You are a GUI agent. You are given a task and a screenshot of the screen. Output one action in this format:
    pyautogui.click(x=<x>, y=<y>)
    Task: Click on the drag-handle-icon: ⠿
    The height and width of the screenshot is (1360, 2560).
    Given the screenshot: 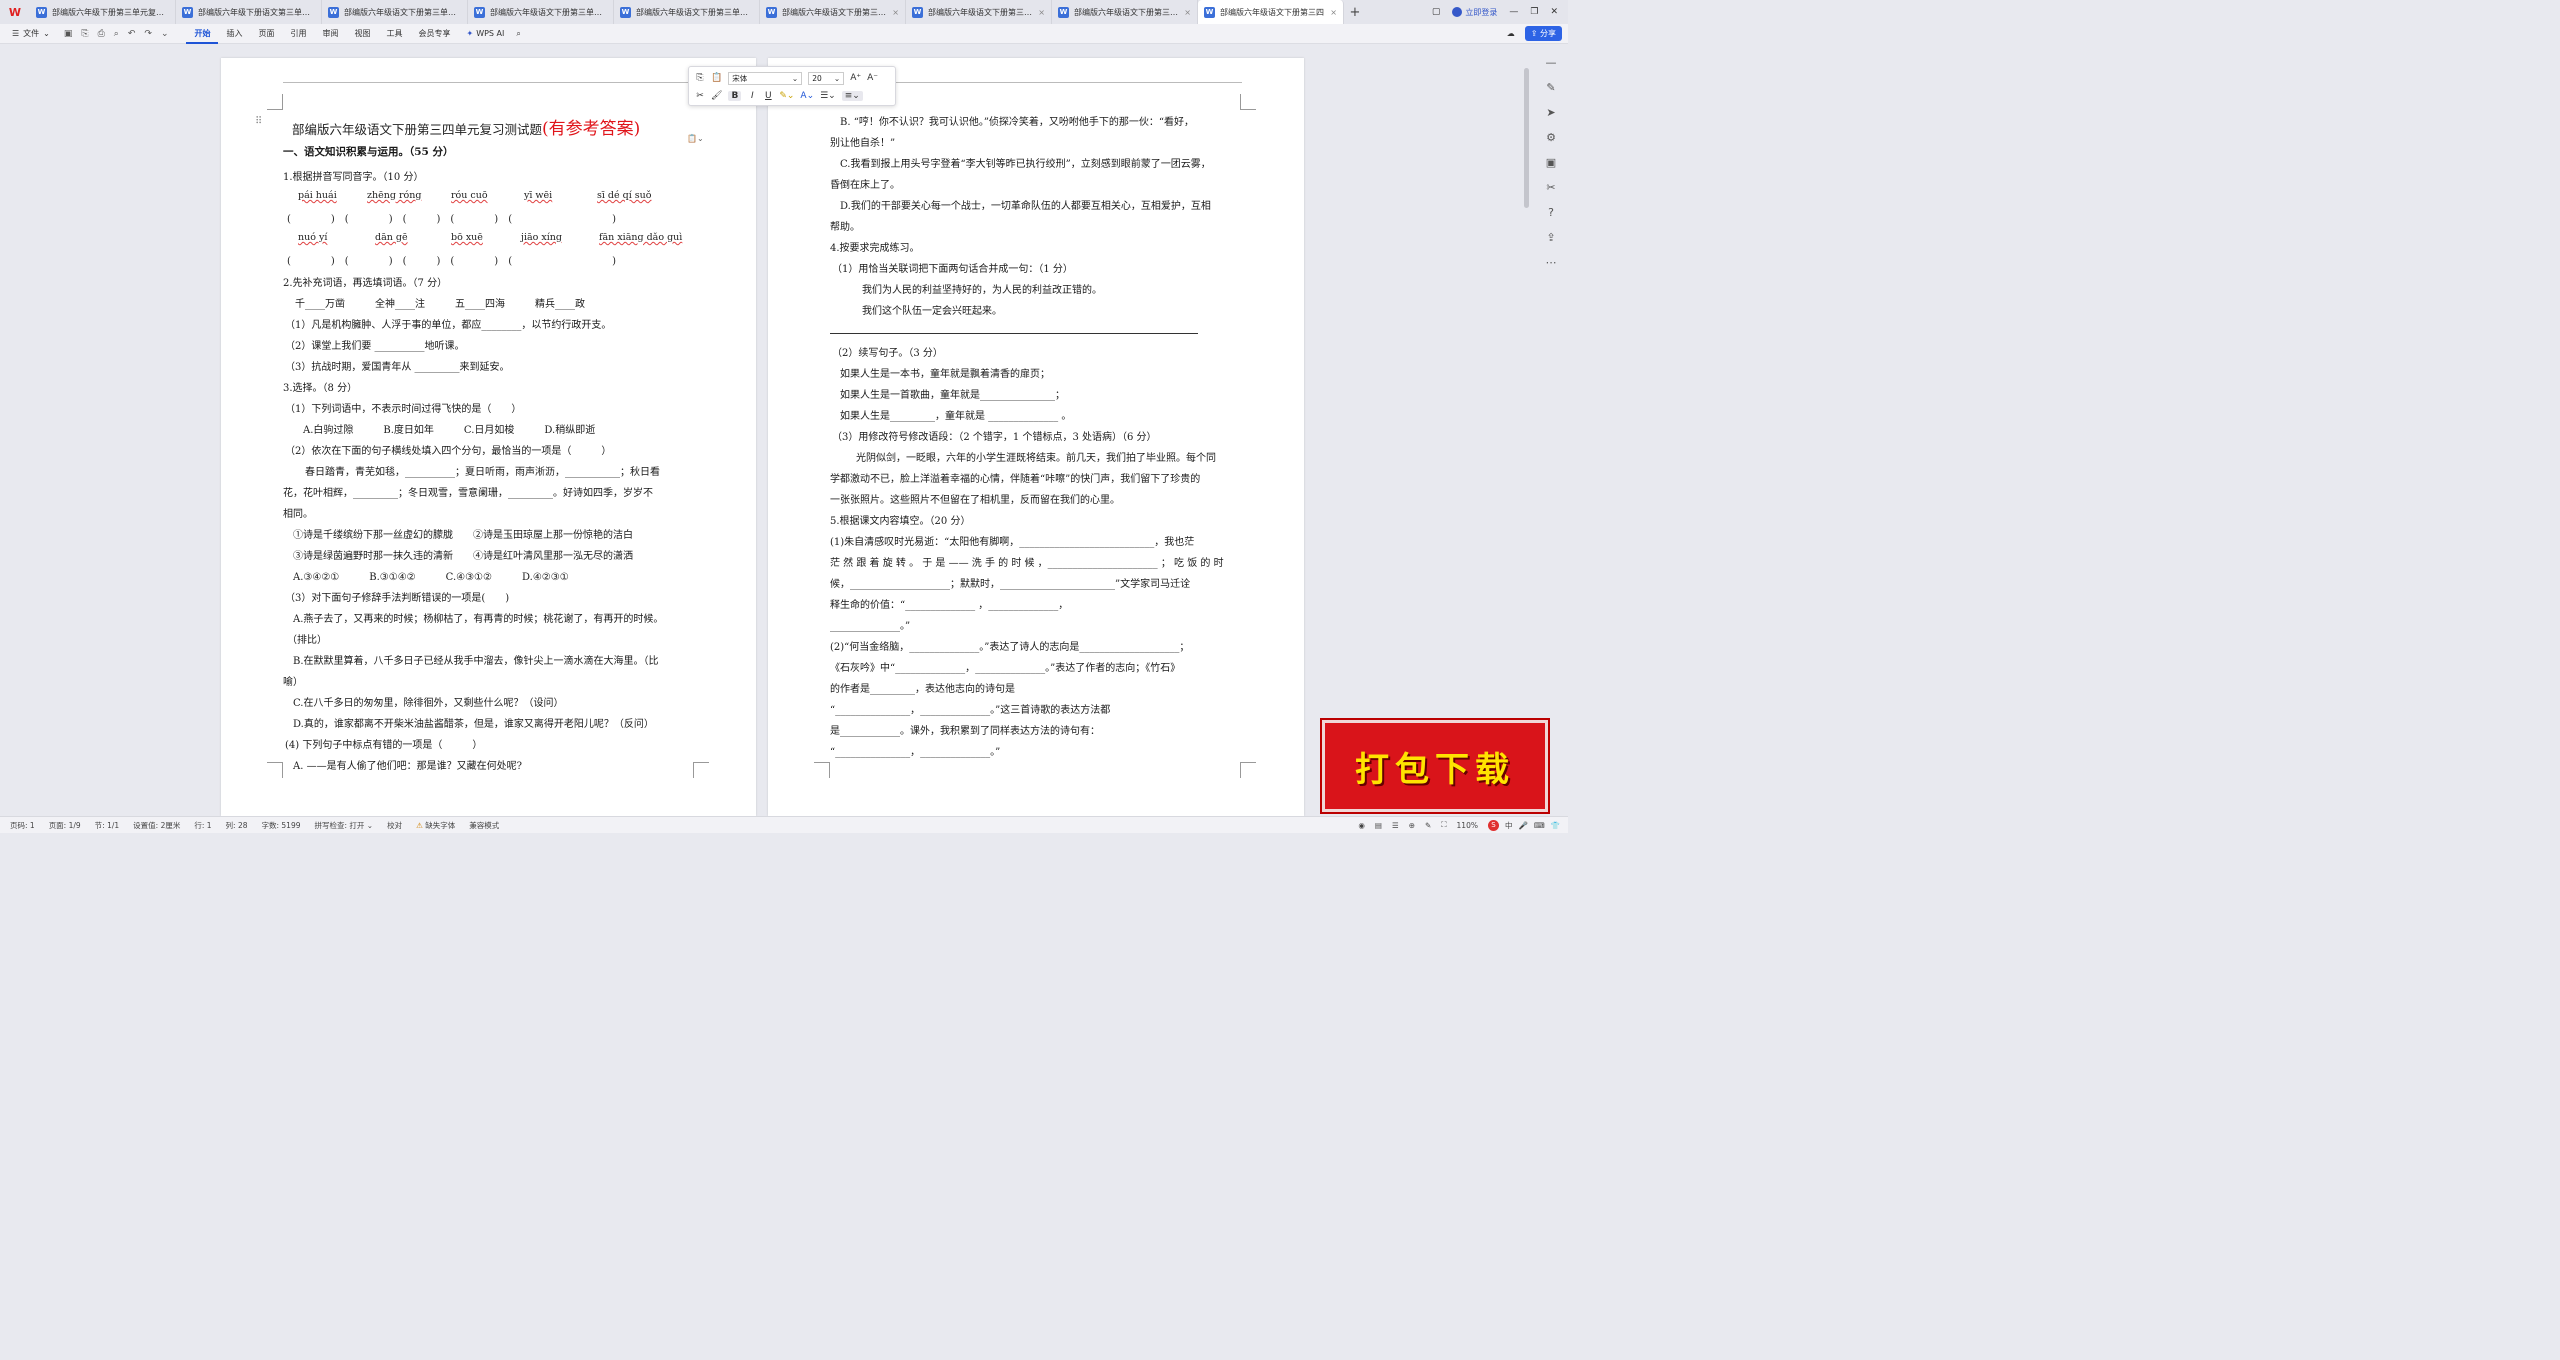 What is the action you would take?
    pyautogui.click(x=258, y=121)
    